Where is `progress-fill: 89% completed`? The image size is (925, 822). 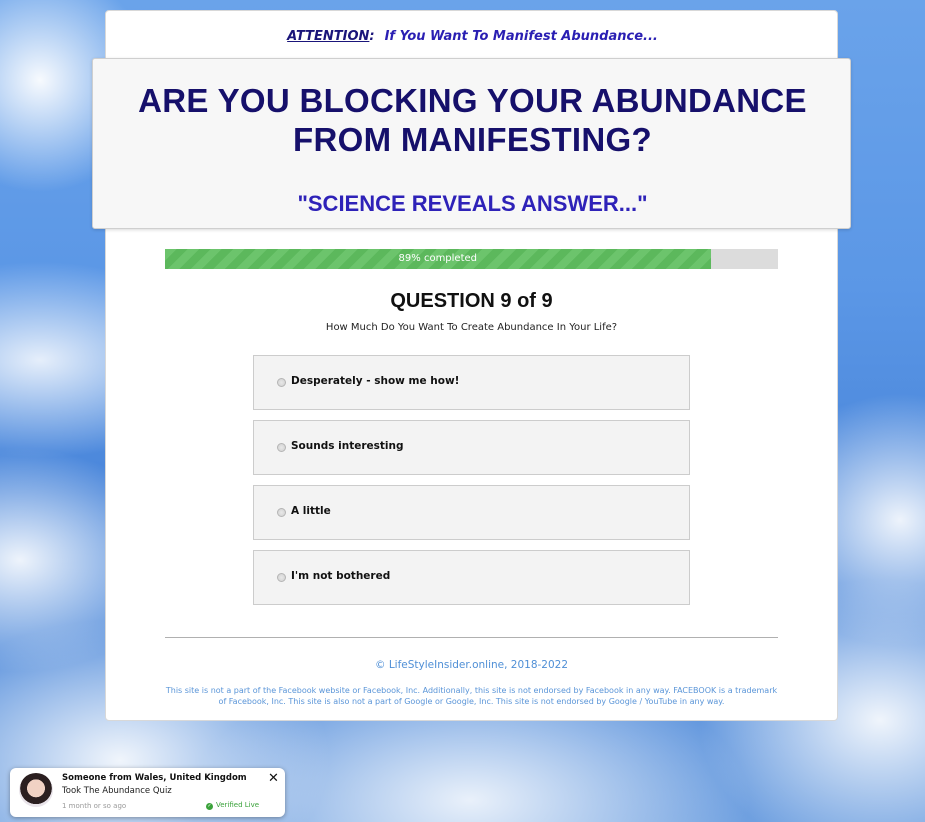
progress-fill: 89% completed is located at coordinates (438, 259).